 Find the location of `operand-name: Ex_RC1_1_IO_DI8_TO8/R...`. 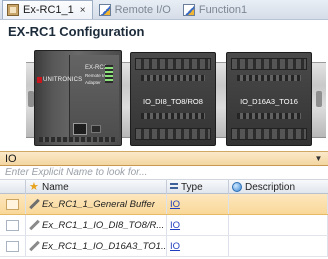

operand-name: Ex_RC1_1_IO_DI8_TO8/R... is located at coordinates (103, 225).